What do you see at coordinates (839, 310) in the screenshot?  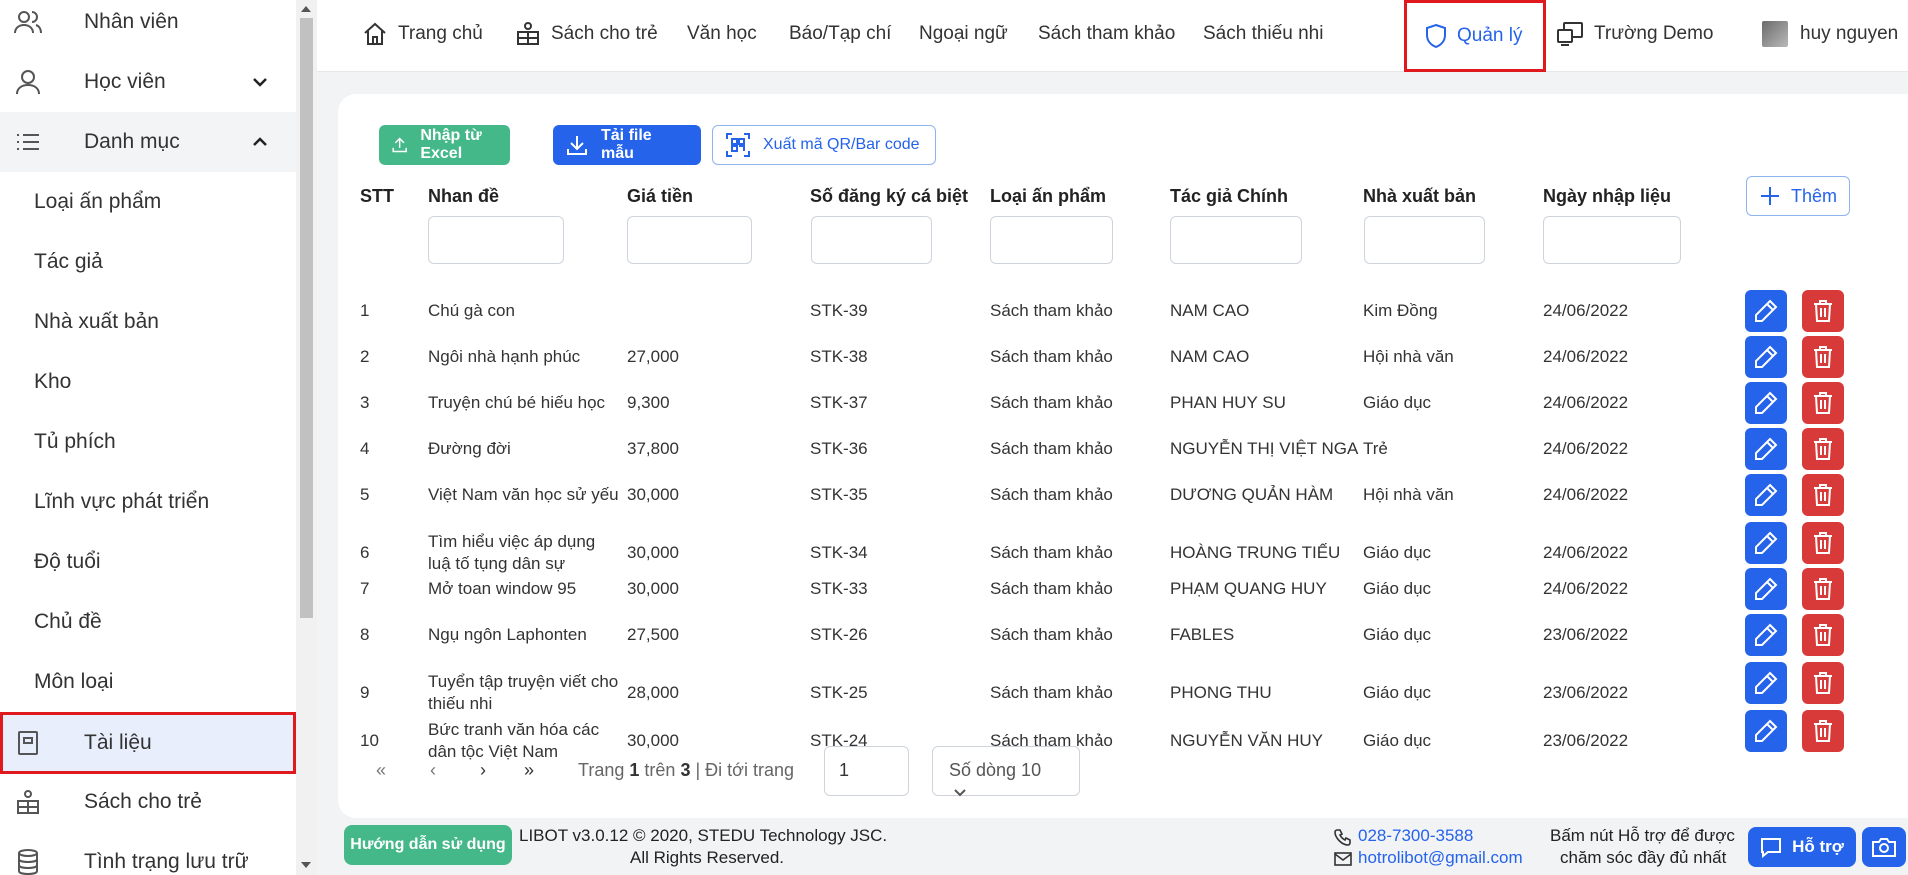 I see `row-registration: STK-39` at bounding box center [839, 310].